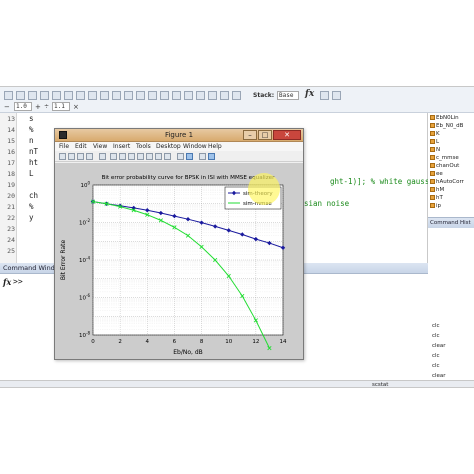 This screenshot has width=474, height=474. What do you see at coordinates (27, 173) in the screenshot?
I see `code-line: L` at bounding box center [27, 173].